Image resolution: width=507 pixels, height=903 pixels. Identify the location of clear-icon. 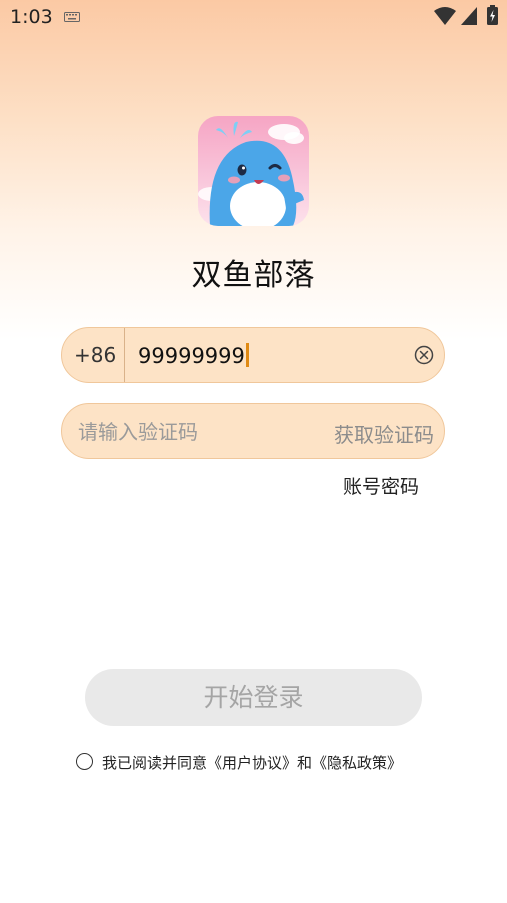
(424, 355).